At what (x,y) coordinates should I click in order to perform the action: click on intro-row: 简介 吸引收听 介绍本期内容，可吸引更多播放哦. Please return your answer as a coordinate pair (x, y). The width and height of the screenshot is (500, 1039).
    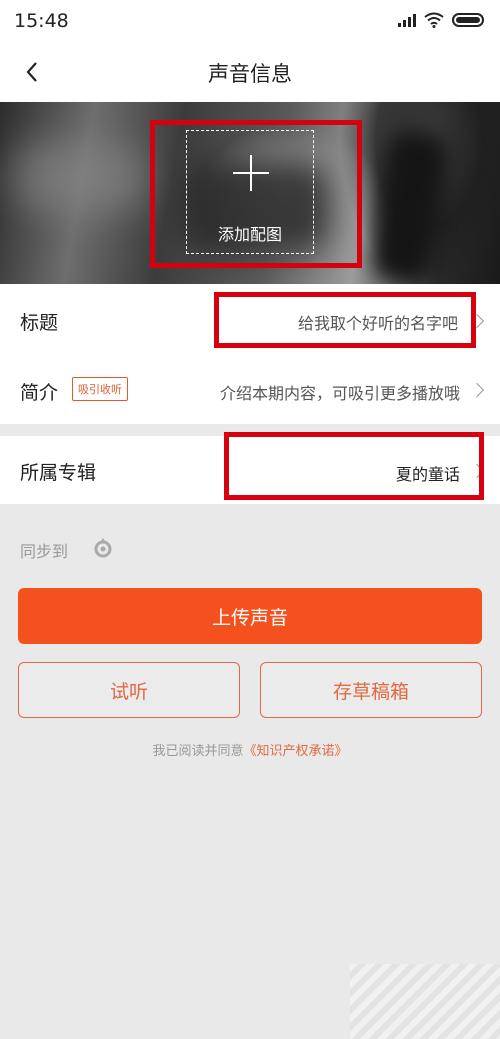
    Looking at the image, I should click on (250, 390).